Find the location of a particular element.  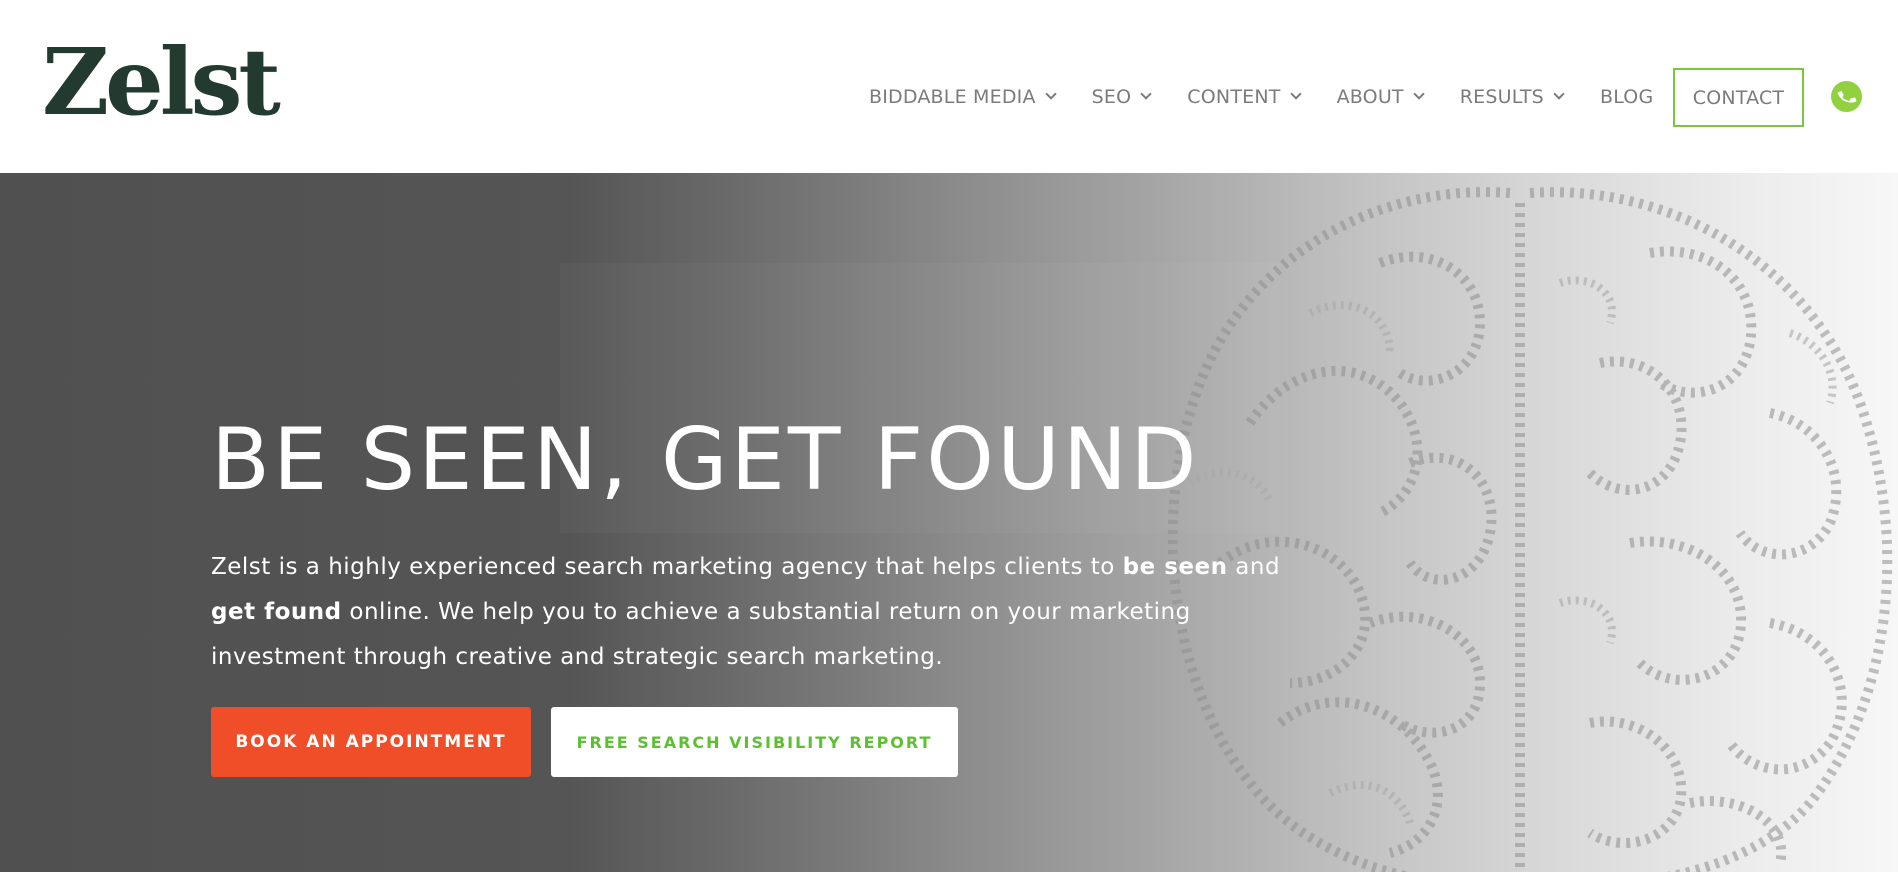

hero-text-part: and is located at coordinates (1254, 567).